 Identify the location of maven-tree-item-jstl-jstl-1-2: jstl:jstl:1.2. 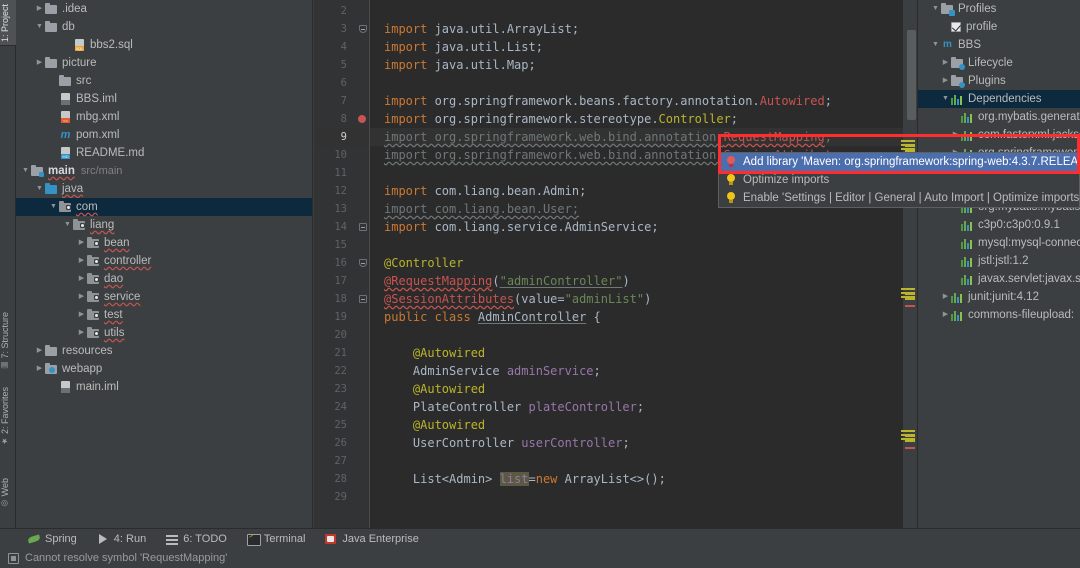
(999, 261).